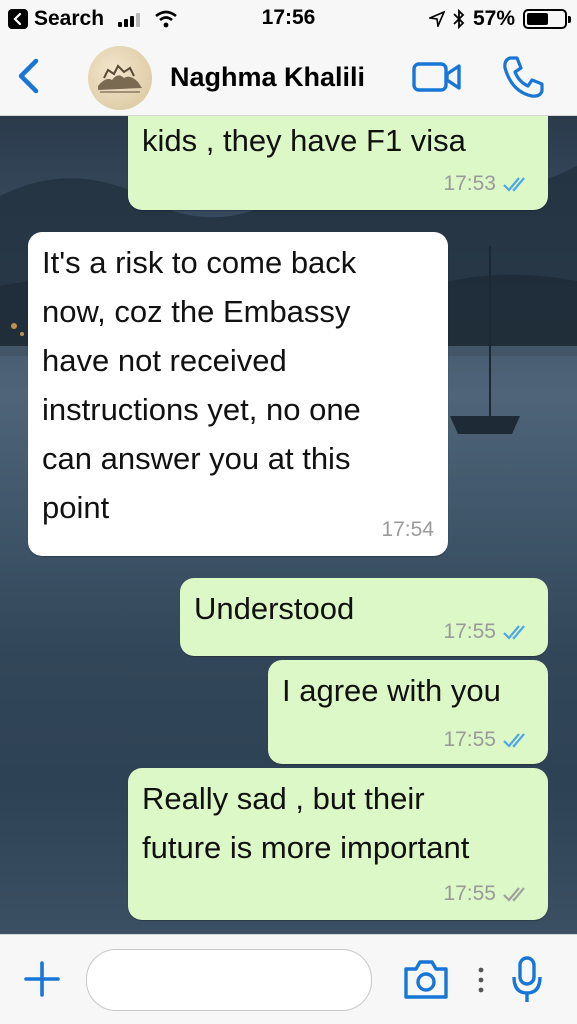  What do you see at coordinates (364, 617) in the screenshot?
I see `message-bubble-outgoing: Understood 17:55` at bounding box center [364, 617].